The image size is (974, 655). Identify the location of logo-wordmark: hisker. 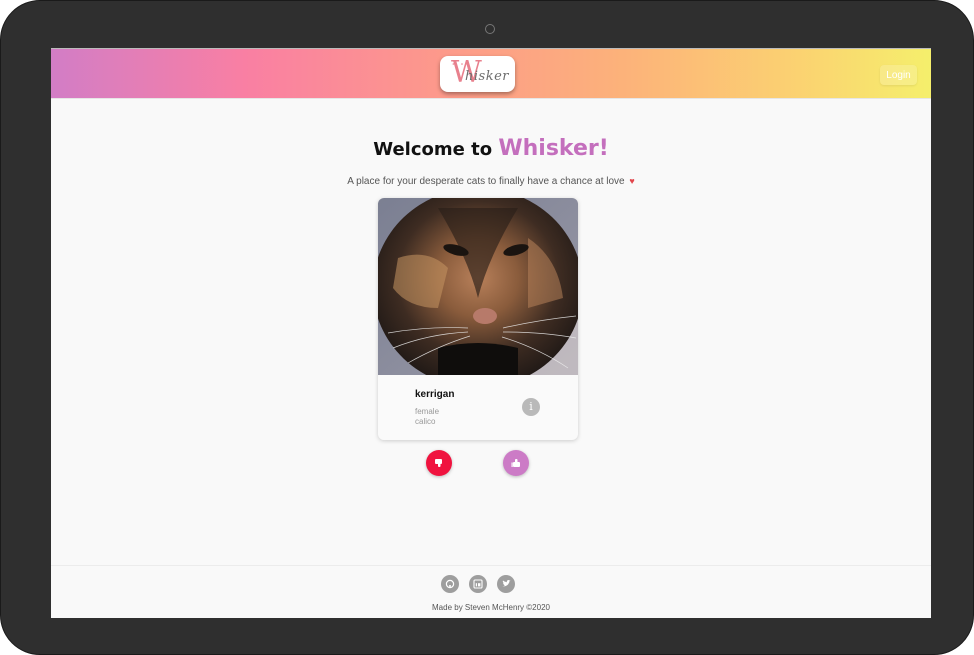
(487, 76).